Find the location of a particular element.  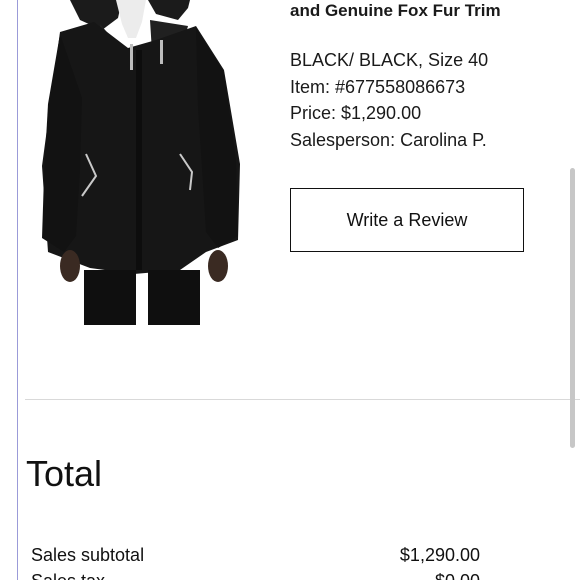

salesperson: Salesperson: Carolina P. is located at coordinates (388, 140).